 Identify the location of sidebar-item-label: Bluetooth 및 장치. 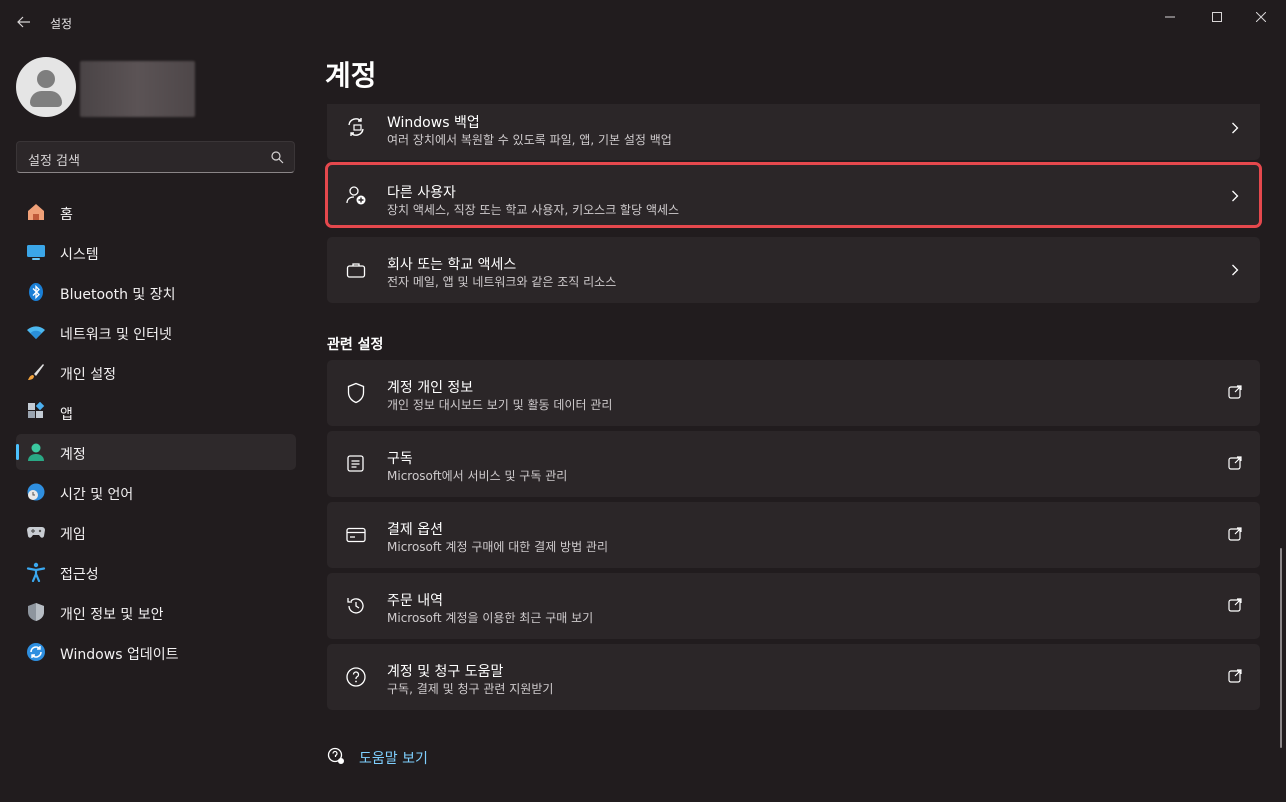
(118, 295).